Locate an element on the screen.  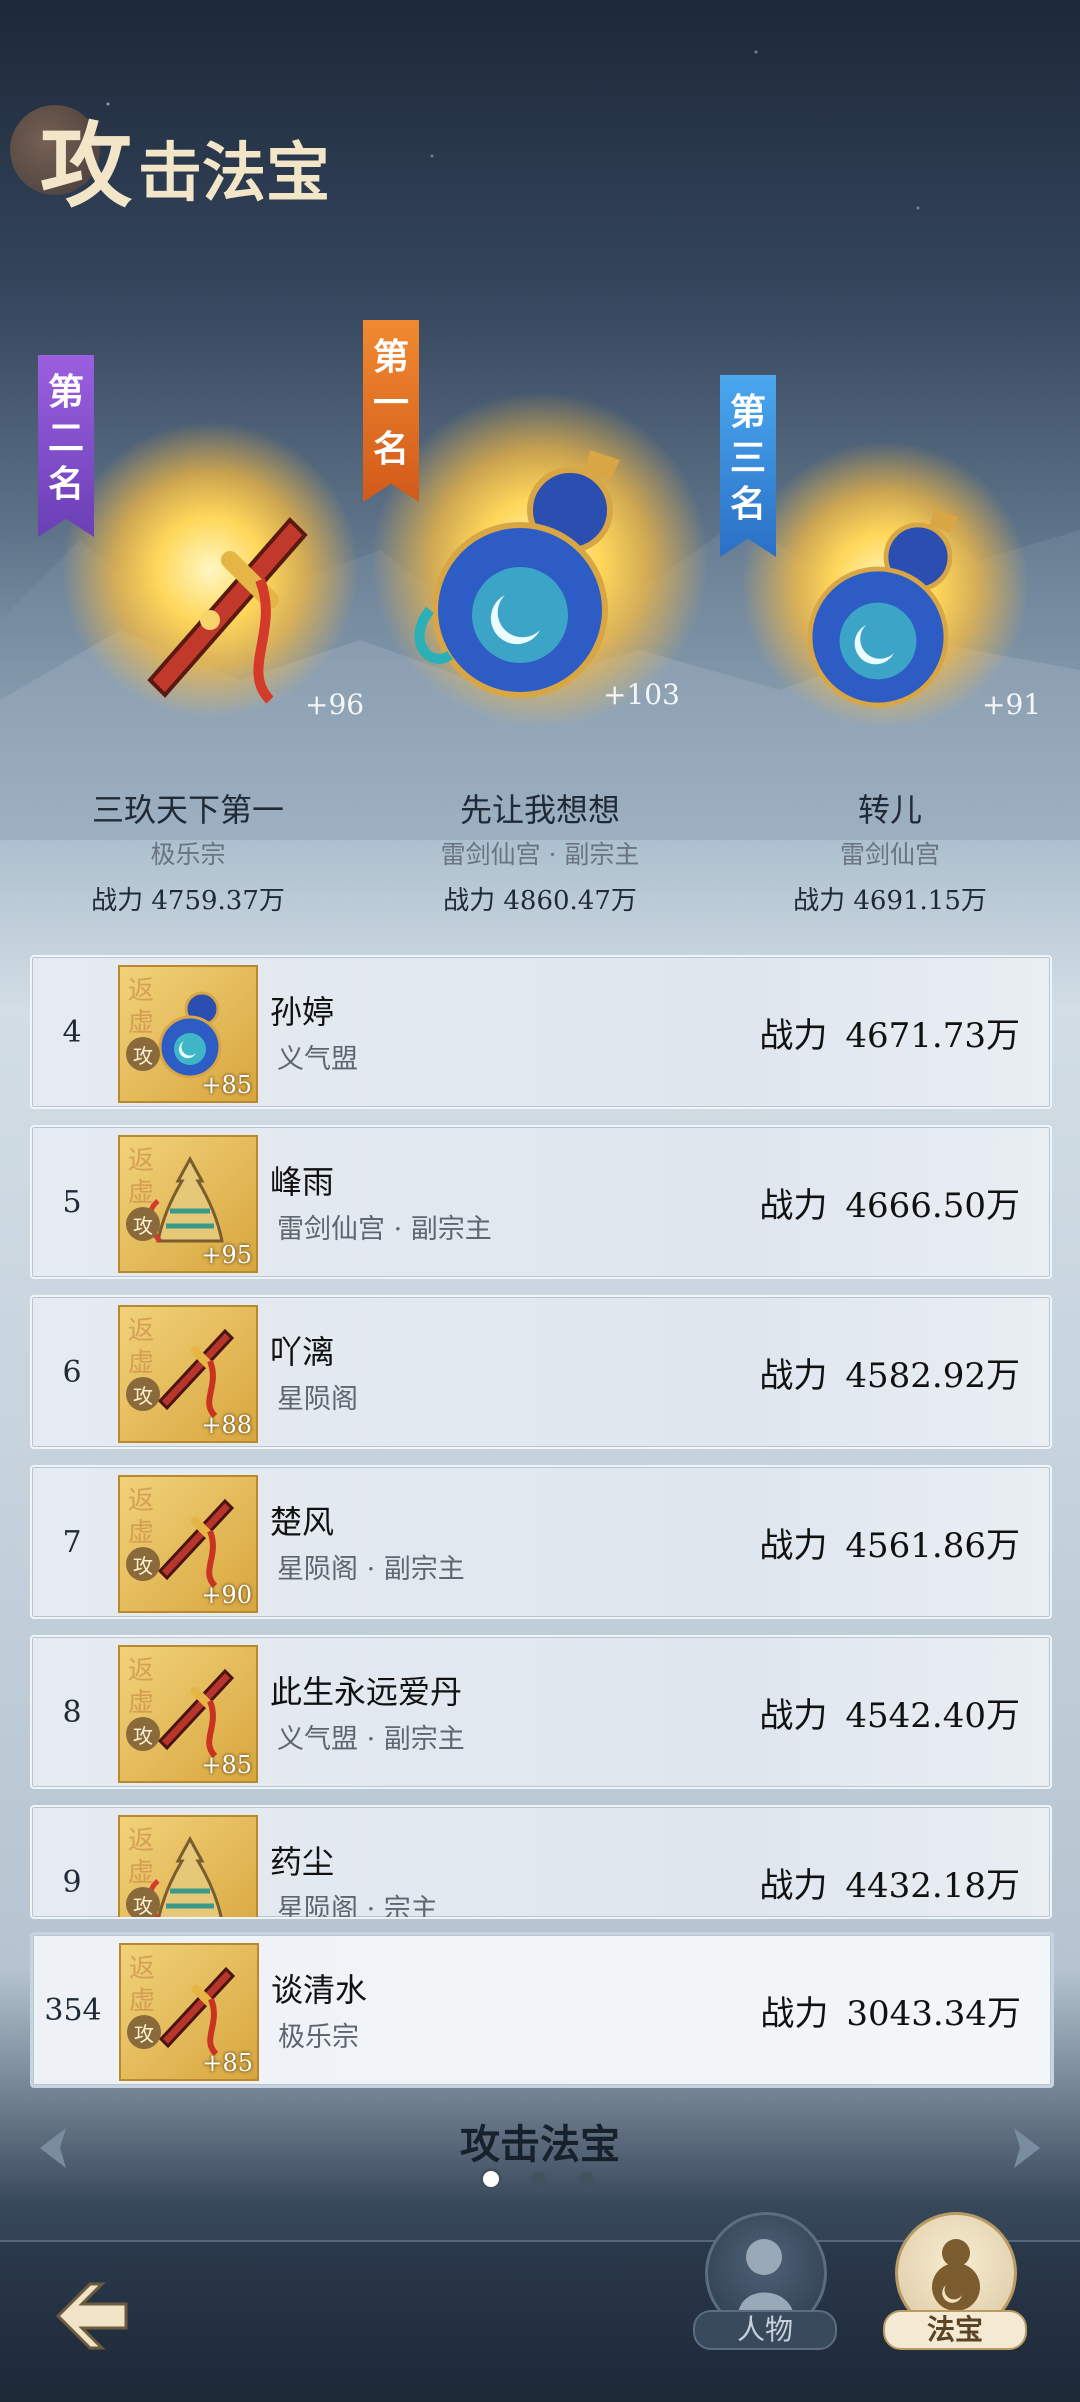
ranking-row: 9 返虚攻药尘星陨阁 · 宗主 战力 4432.18万 is located at coordinates (541, 1862).